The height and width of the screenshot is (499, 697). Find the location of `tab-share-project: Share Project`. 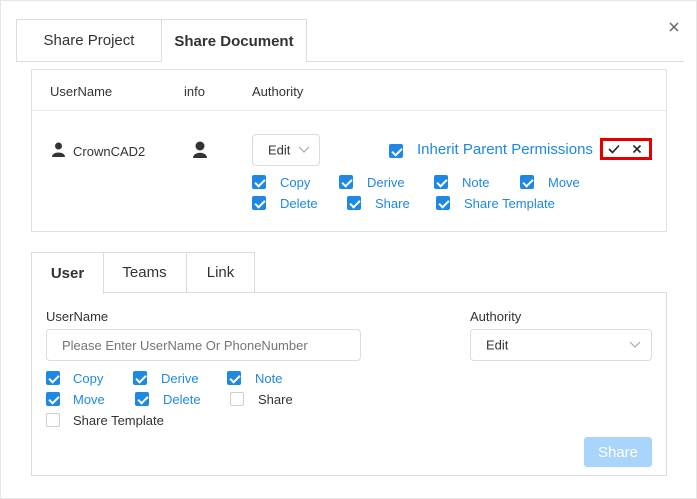

tab-share-project: Share Project is located at coordinates (88, 40).